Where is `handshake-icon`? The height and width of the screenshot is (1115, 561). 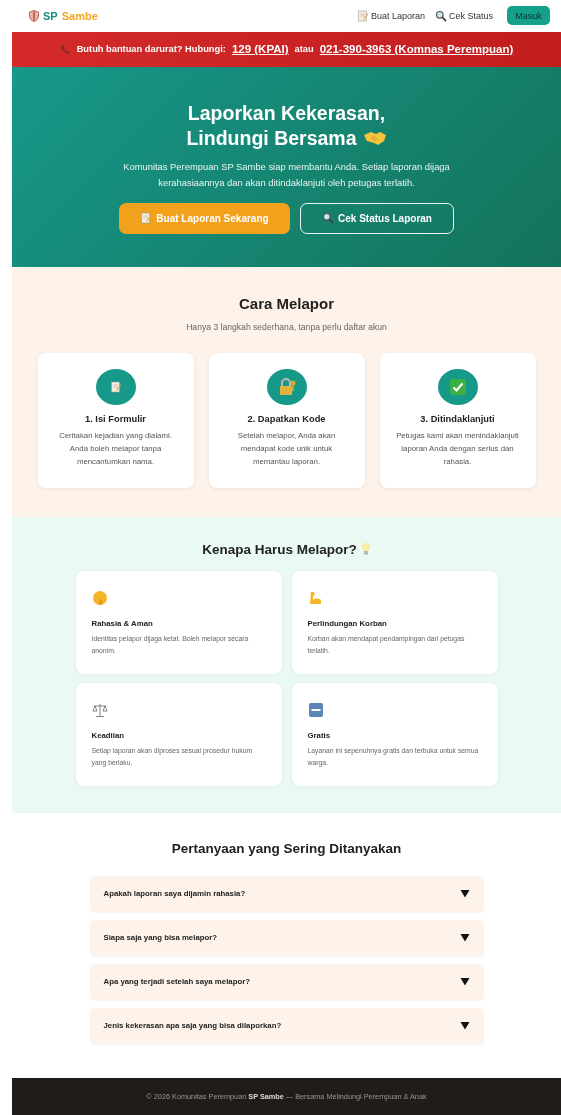
handshake-icon is located at coordinates (374, 138).